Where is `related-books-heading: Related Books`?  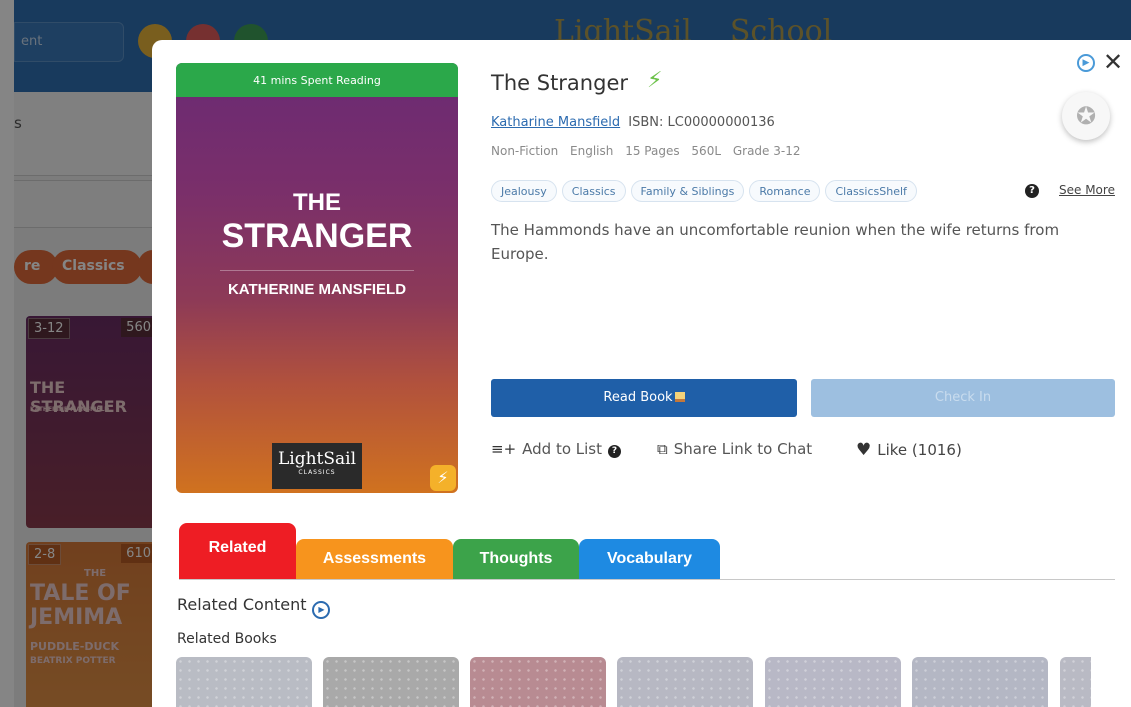 related-books-heading: Related Books is located at coordinates (227, 639).